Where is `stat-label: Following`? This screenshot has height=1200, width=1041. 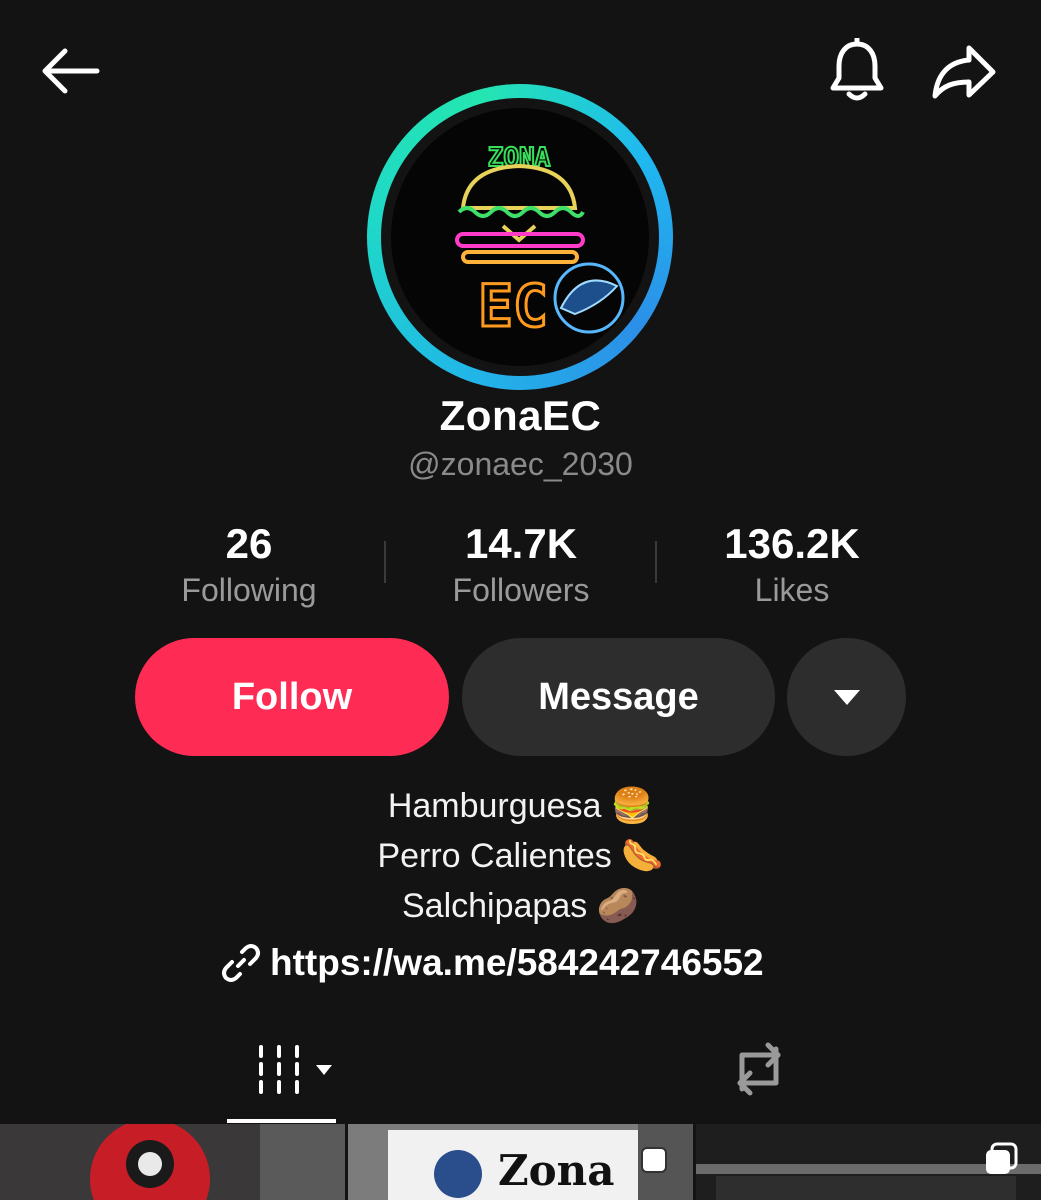
stat-label: Following is located at coordinates (249, 590).